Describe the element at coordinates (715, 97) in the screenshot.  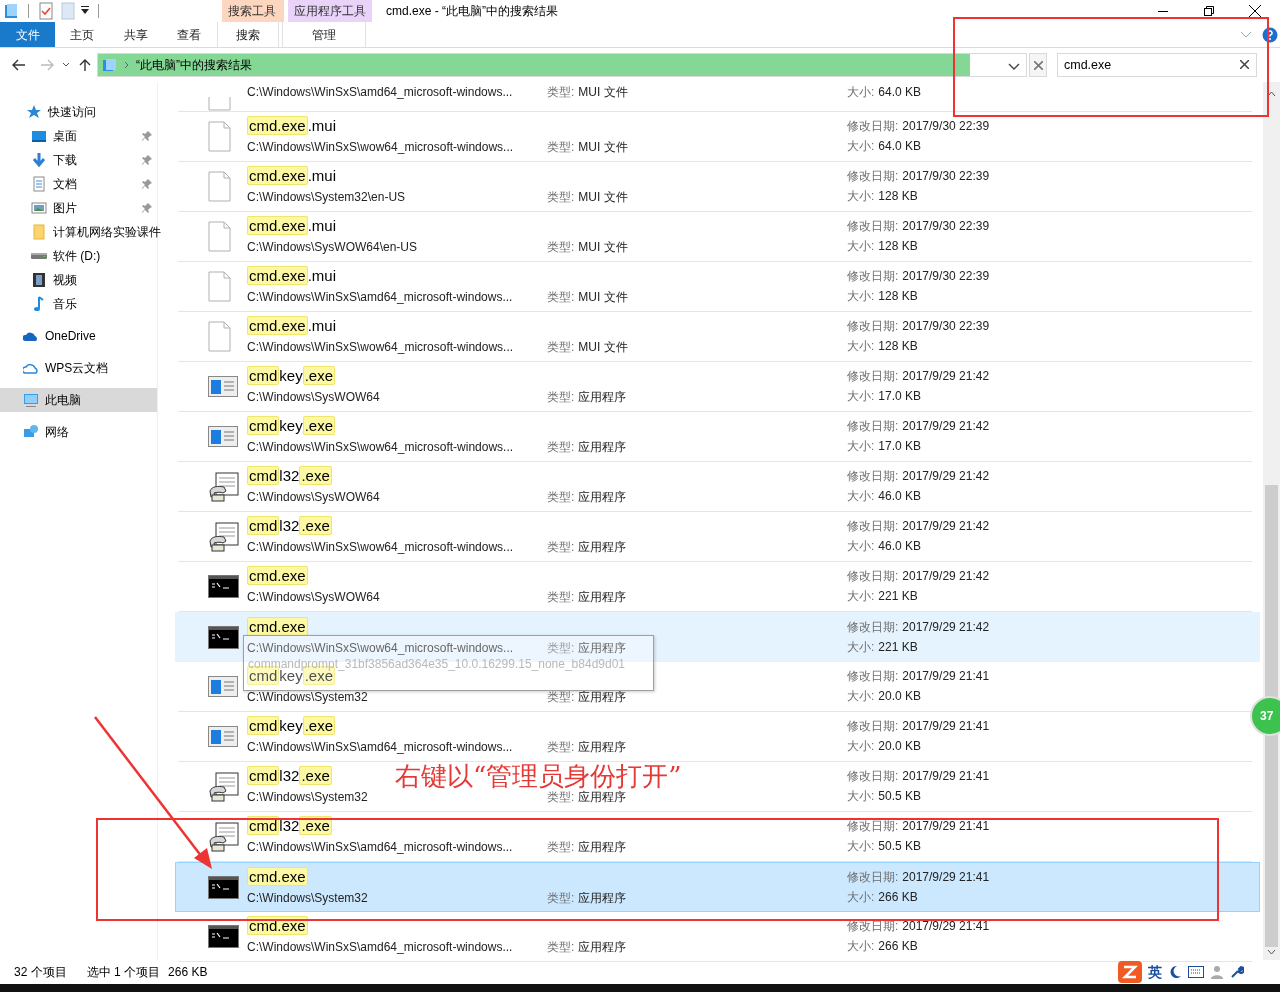
I see `file-row: C:\Windows\WinSxS\amd64_microsoft-windows... 类型: MUI 文件 大小: 64.0 KB` at that location.